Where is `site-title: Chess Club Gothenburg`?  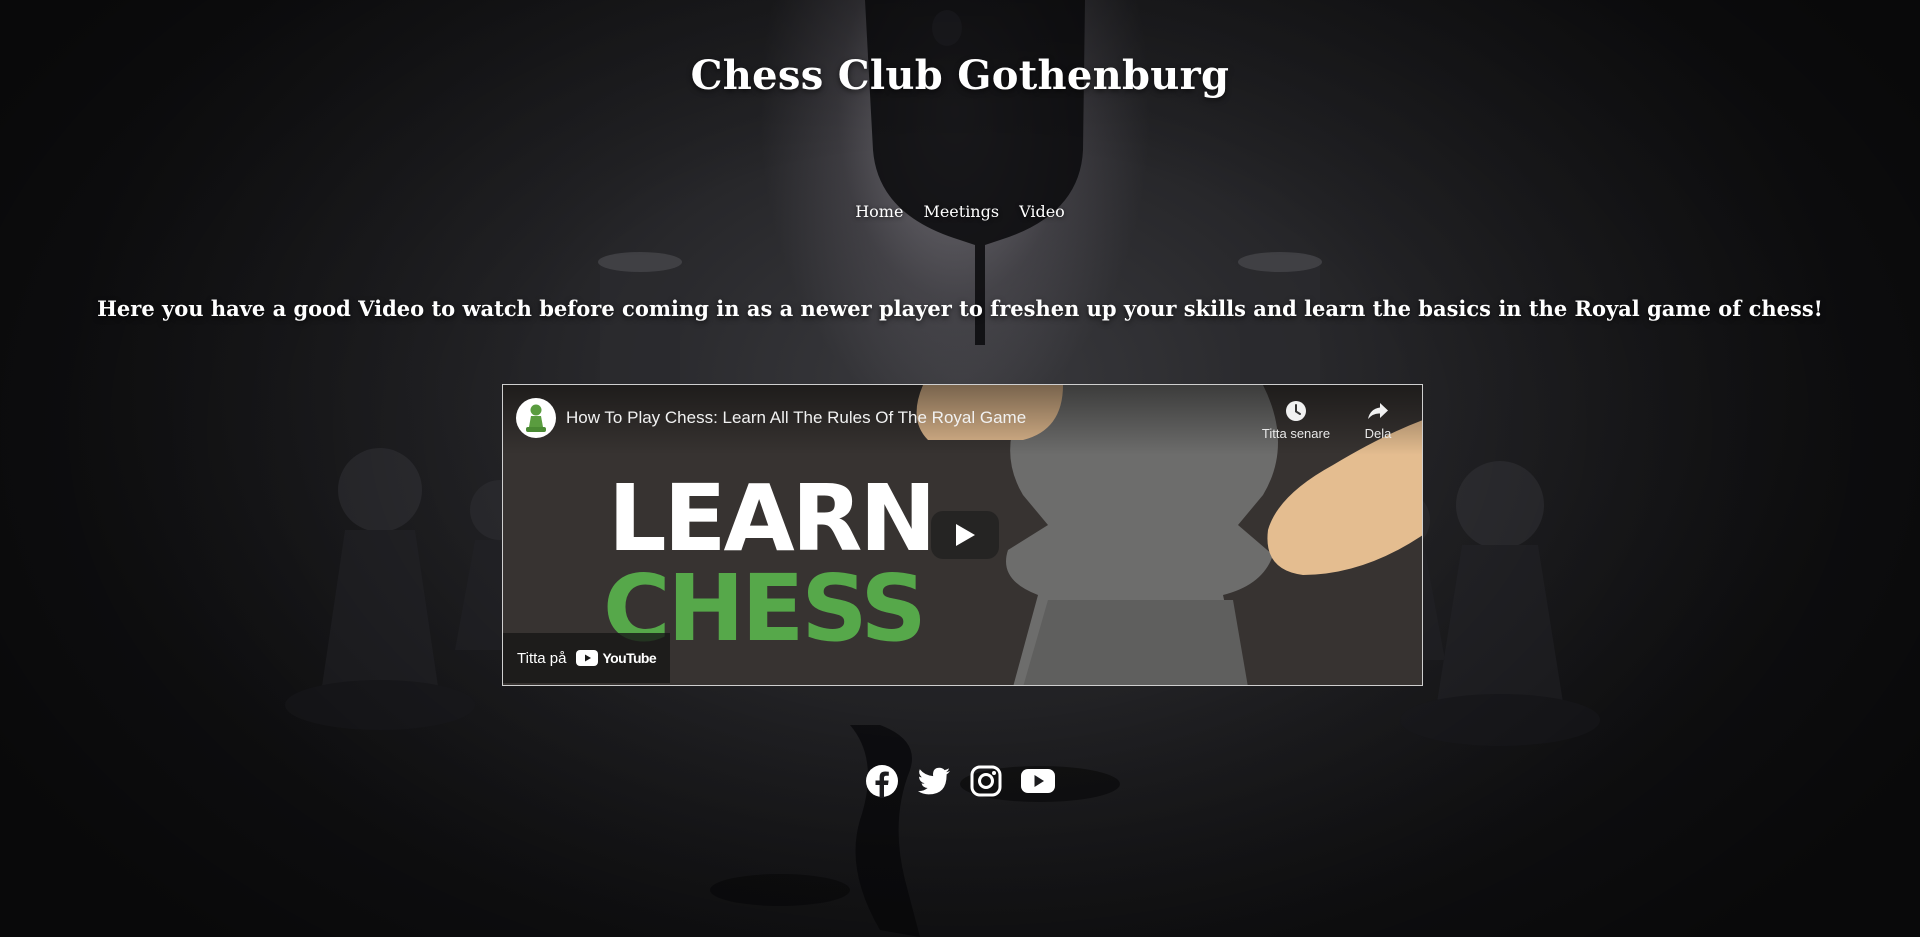 site-title: Chess Club Gothenburg is located at coordinates (960, 75).